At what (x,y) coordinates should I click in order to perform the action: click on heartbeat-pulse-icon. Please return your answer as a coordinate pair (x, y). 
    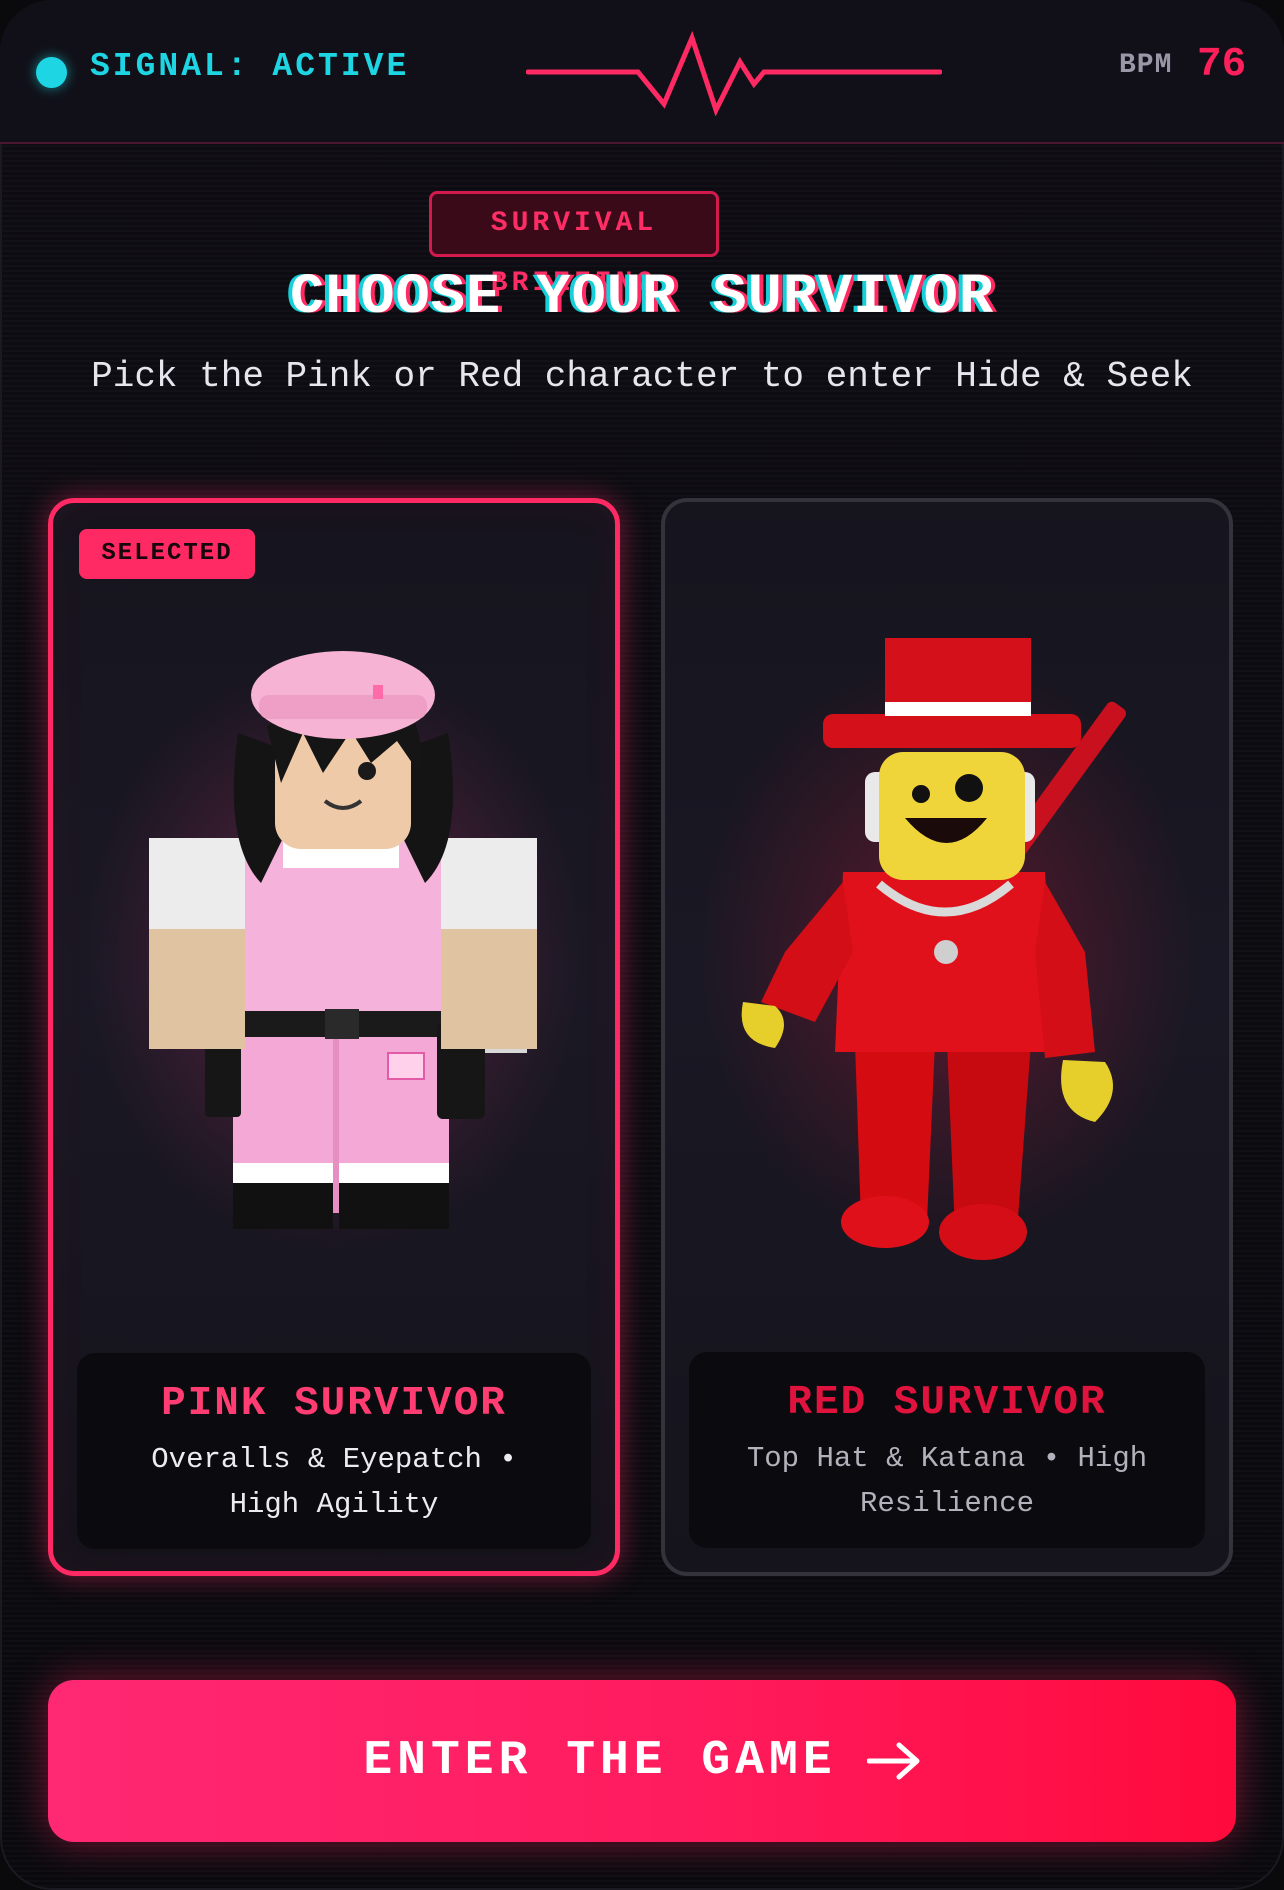
    Looking at the image, I should click on (734, 73).